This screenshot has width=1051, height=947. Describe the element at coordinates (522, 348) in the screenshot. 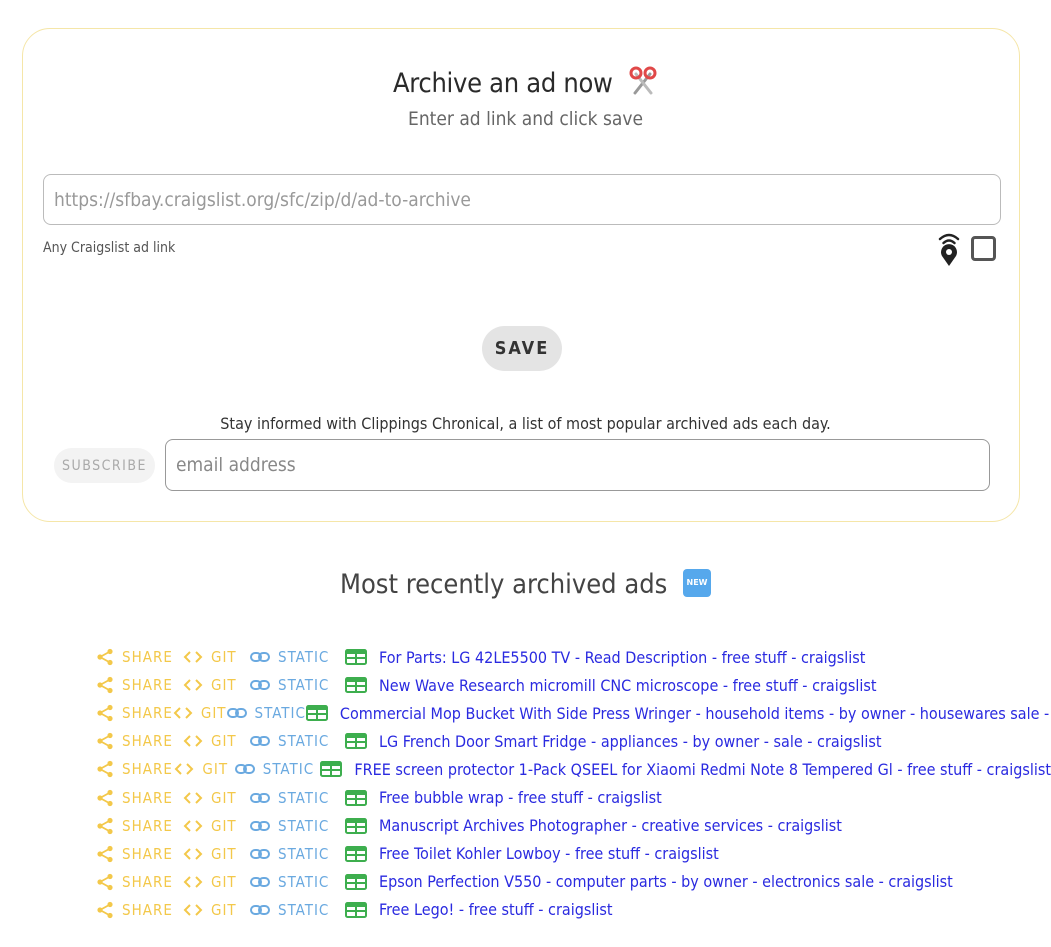

I see `save-button: SAVE` at that location.